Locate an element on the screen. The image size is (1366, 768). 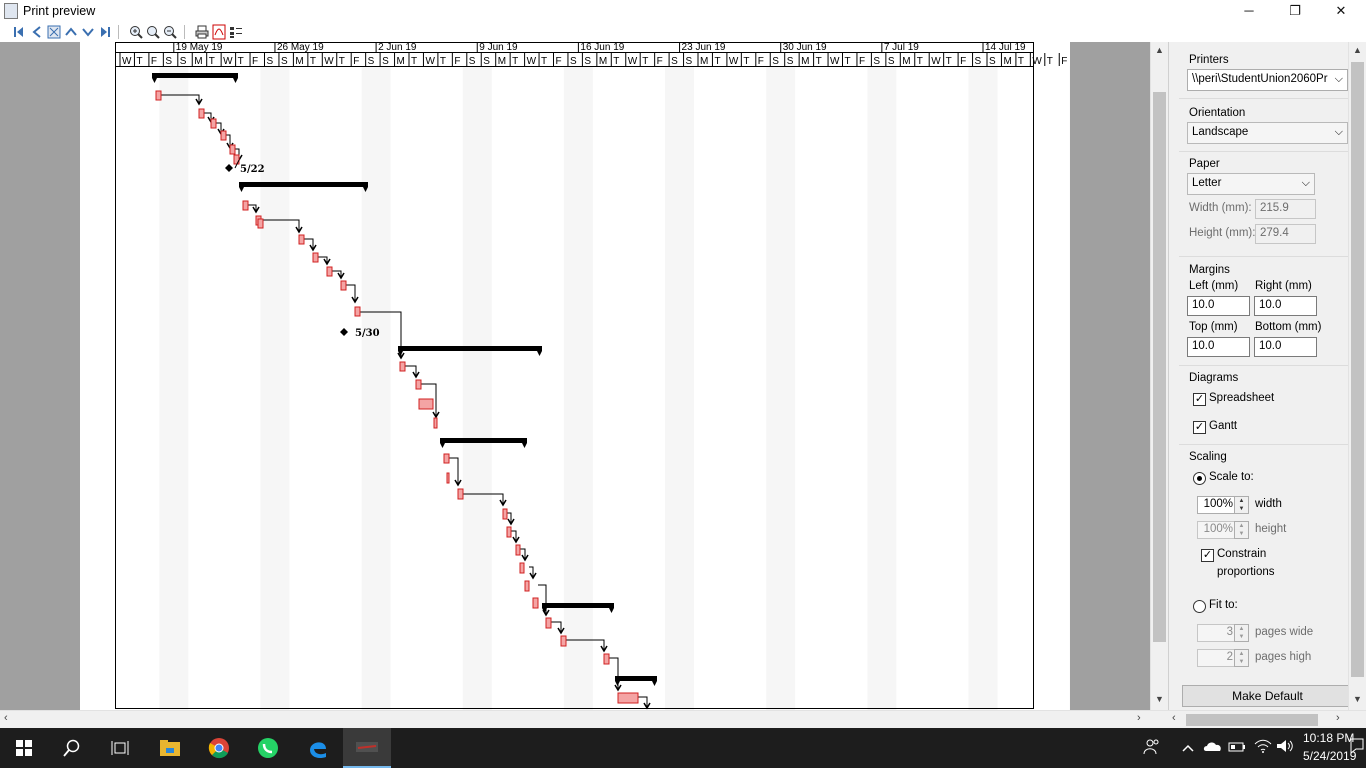
pages-high-spin-buttons: ▲ ▼ is located at coordinates (1241, 658).